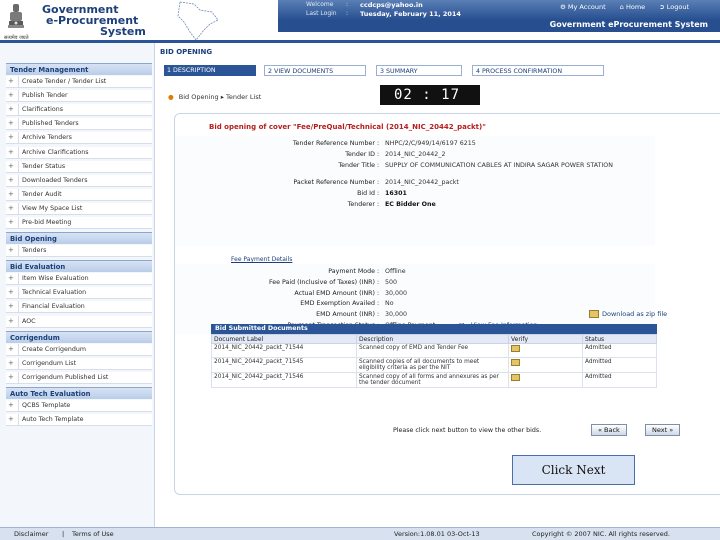  Describe the element at coordinates (79, 238) in the screenshot. I see `sidebar-section-1: Bid Opening` at that location.